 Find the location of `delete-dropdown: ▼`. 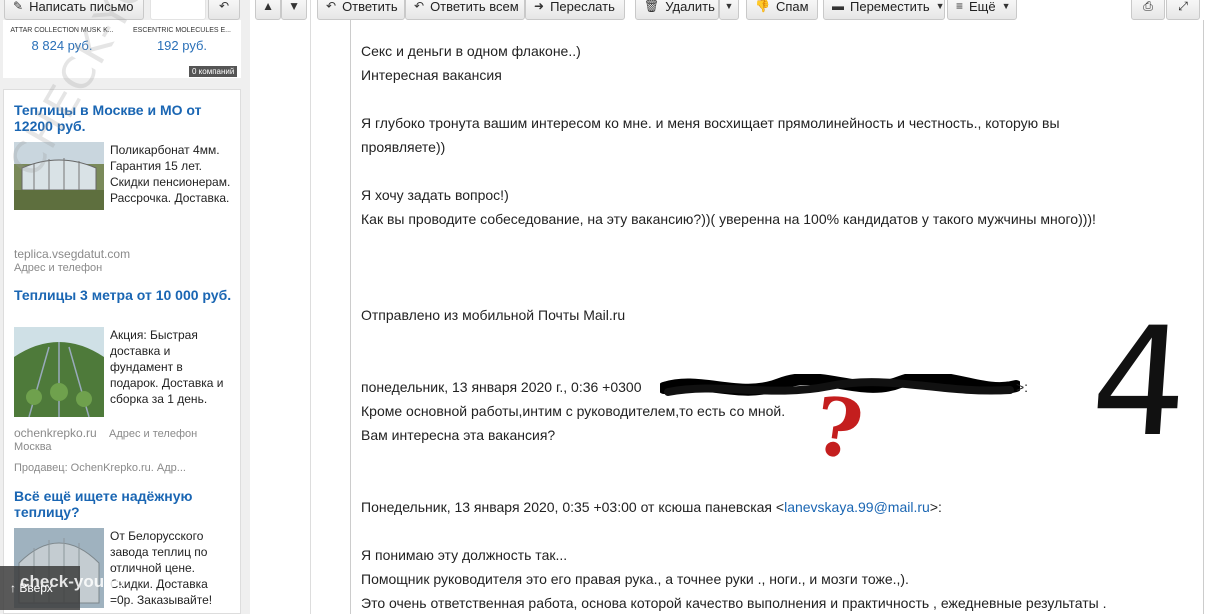

delete-dropdown: ▼ is located at coordinates (729, 10).